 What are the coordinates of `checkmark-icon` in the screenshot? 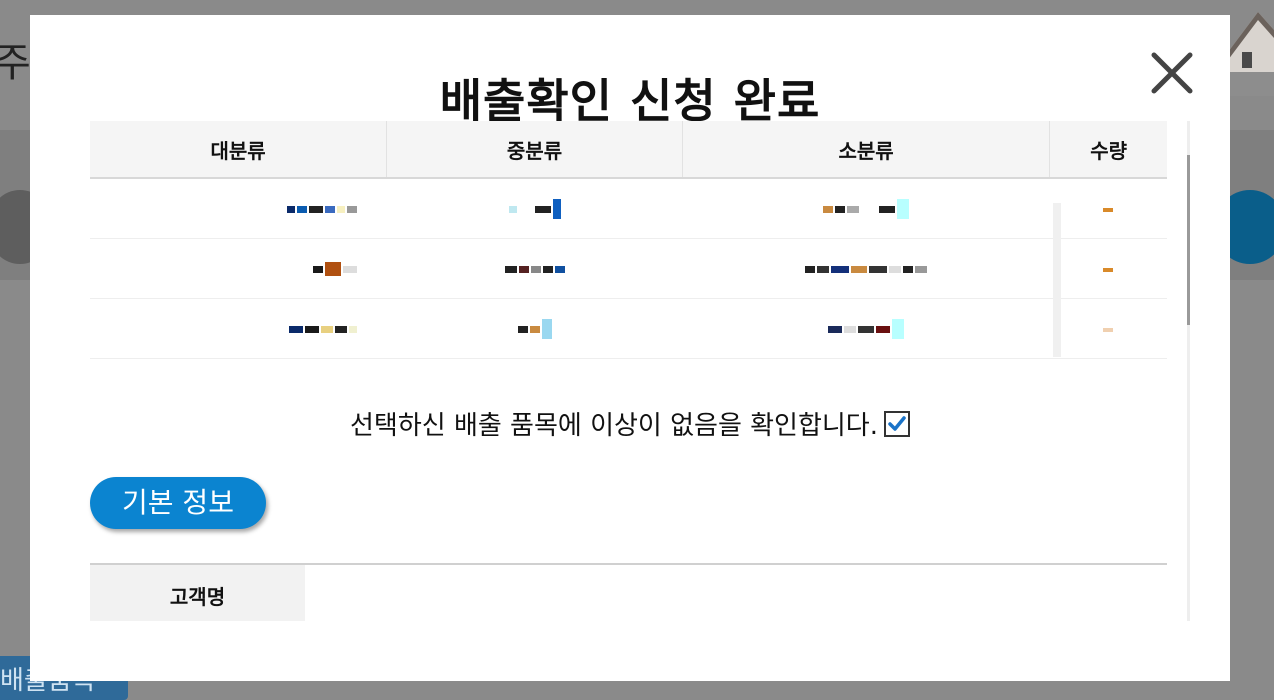 It's located at (897, 423).